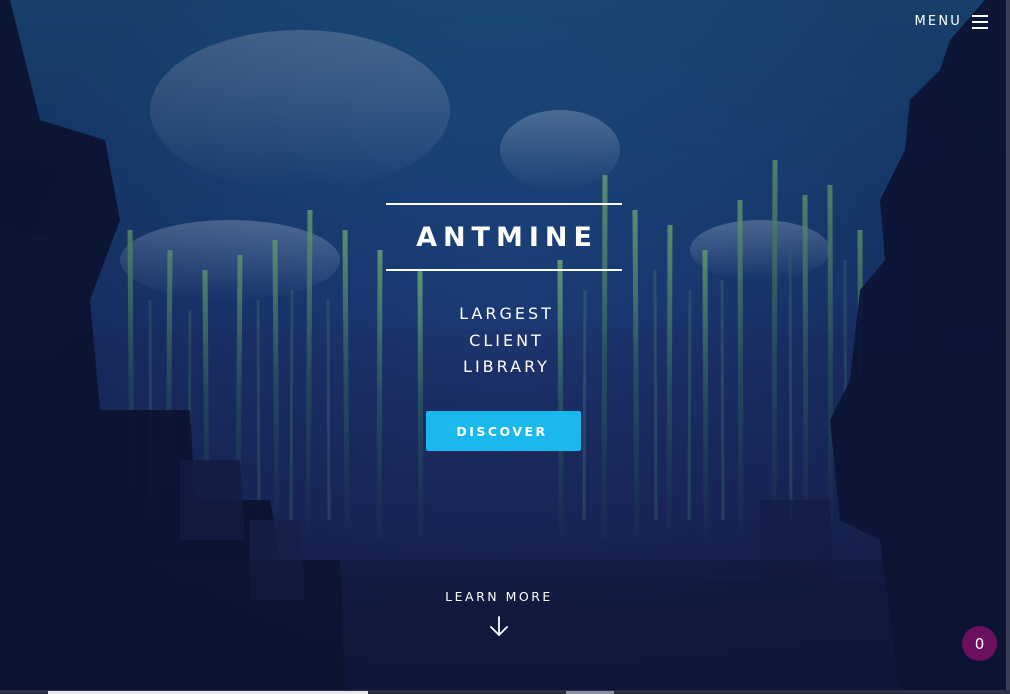  Describe the element at coordinates (503, 431) in the screenshot. I see `discover-button: DISCOVER` at that location.